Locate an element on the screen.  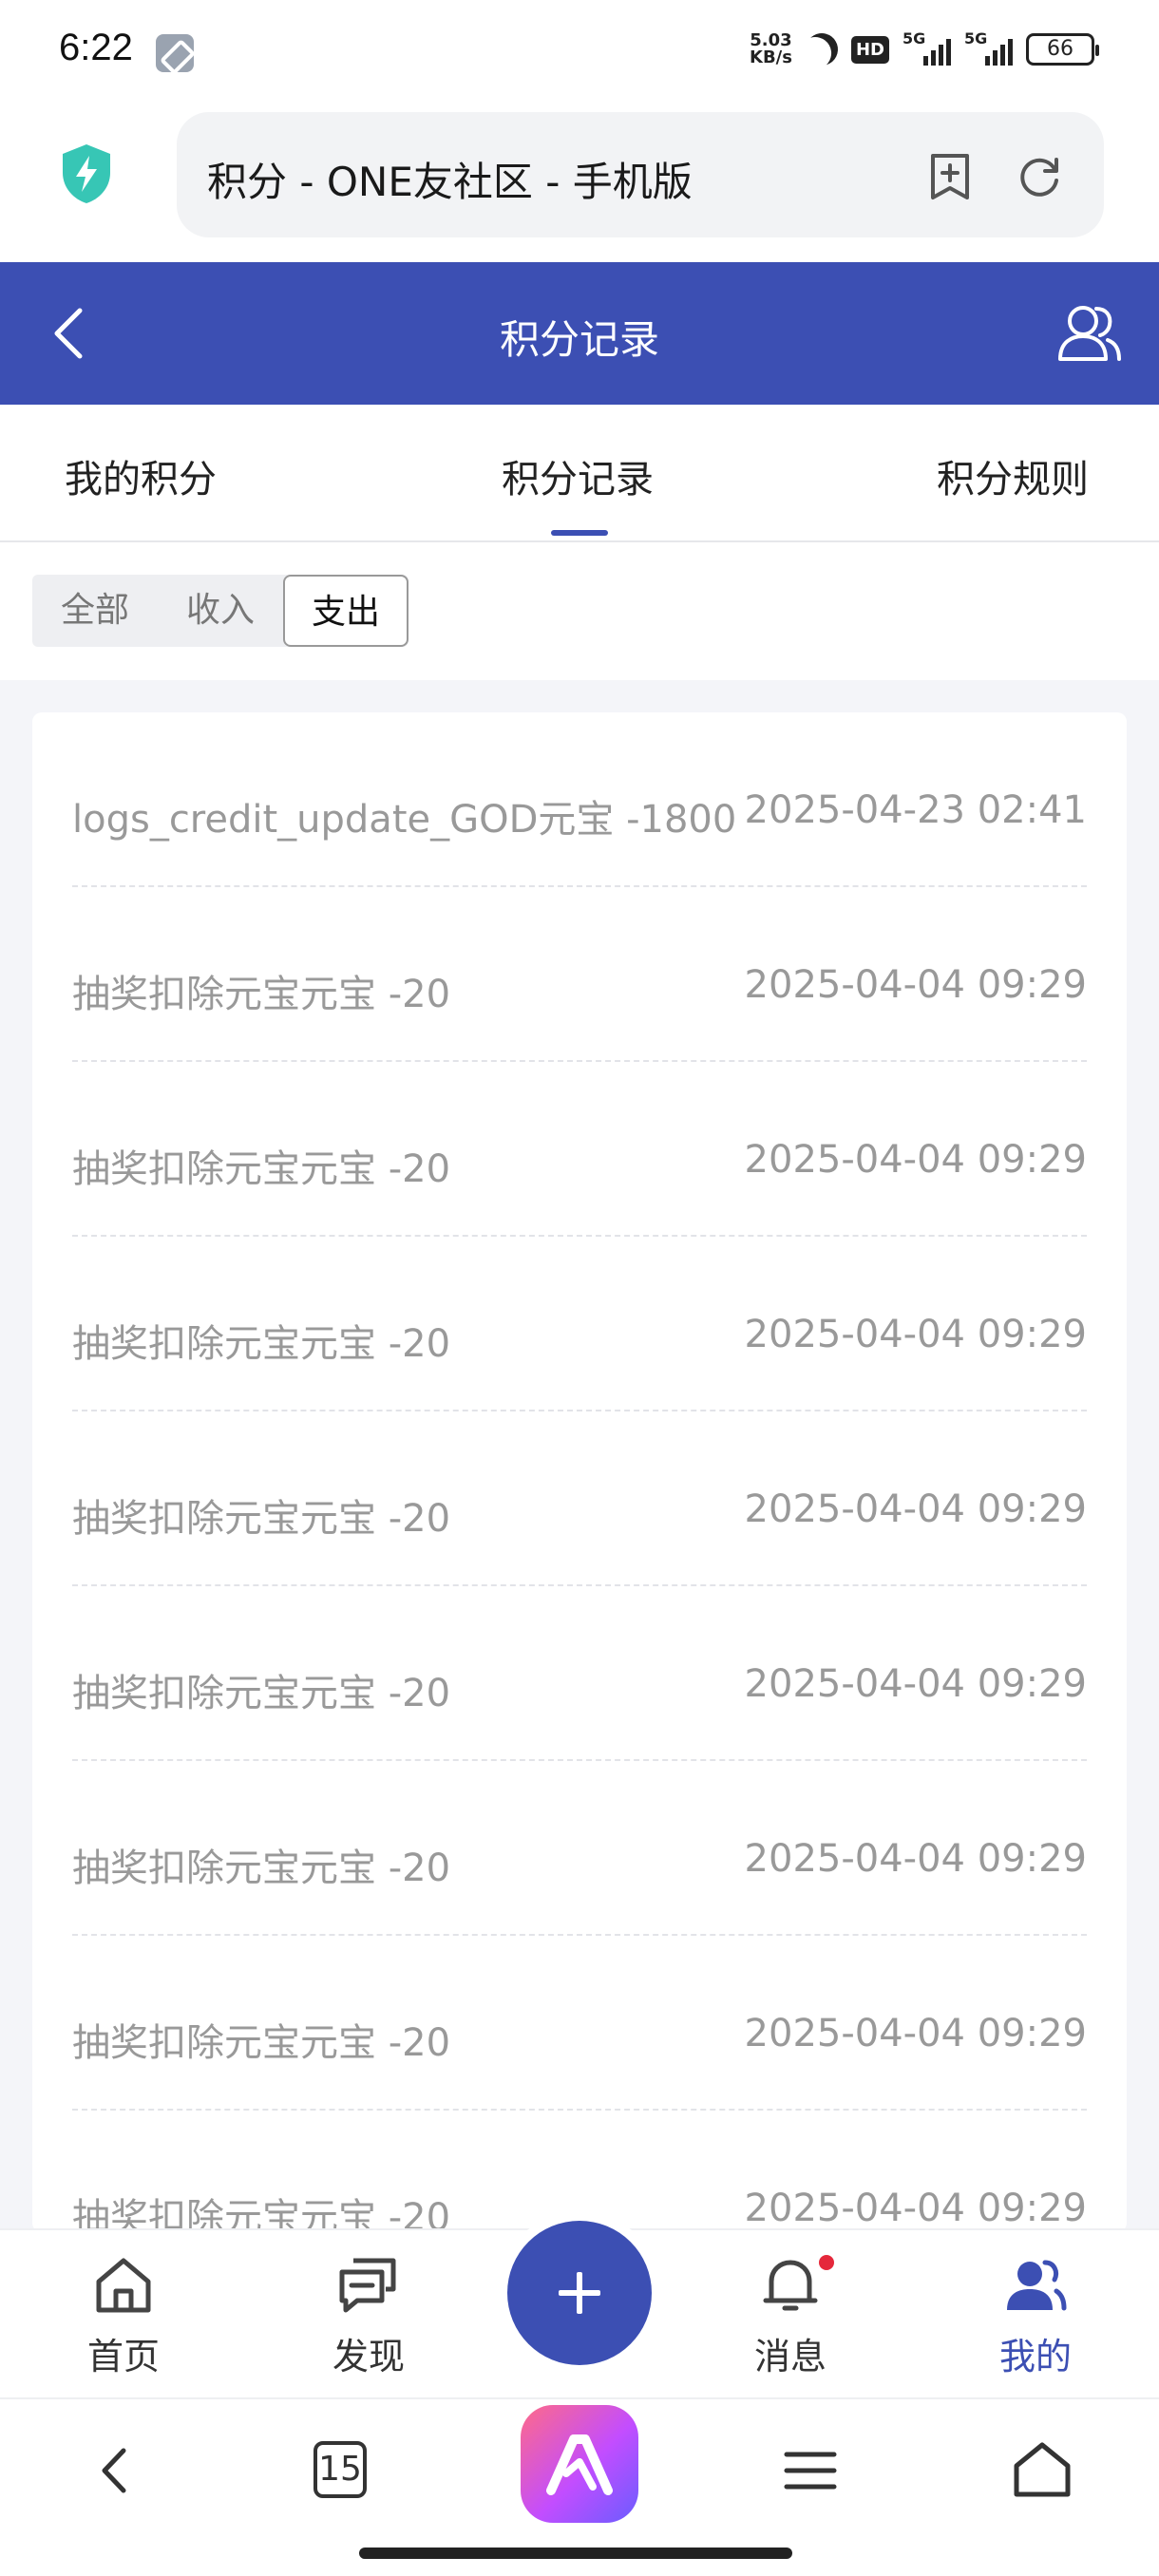
add-bookmark-icon is located at coordinates (950, 176).